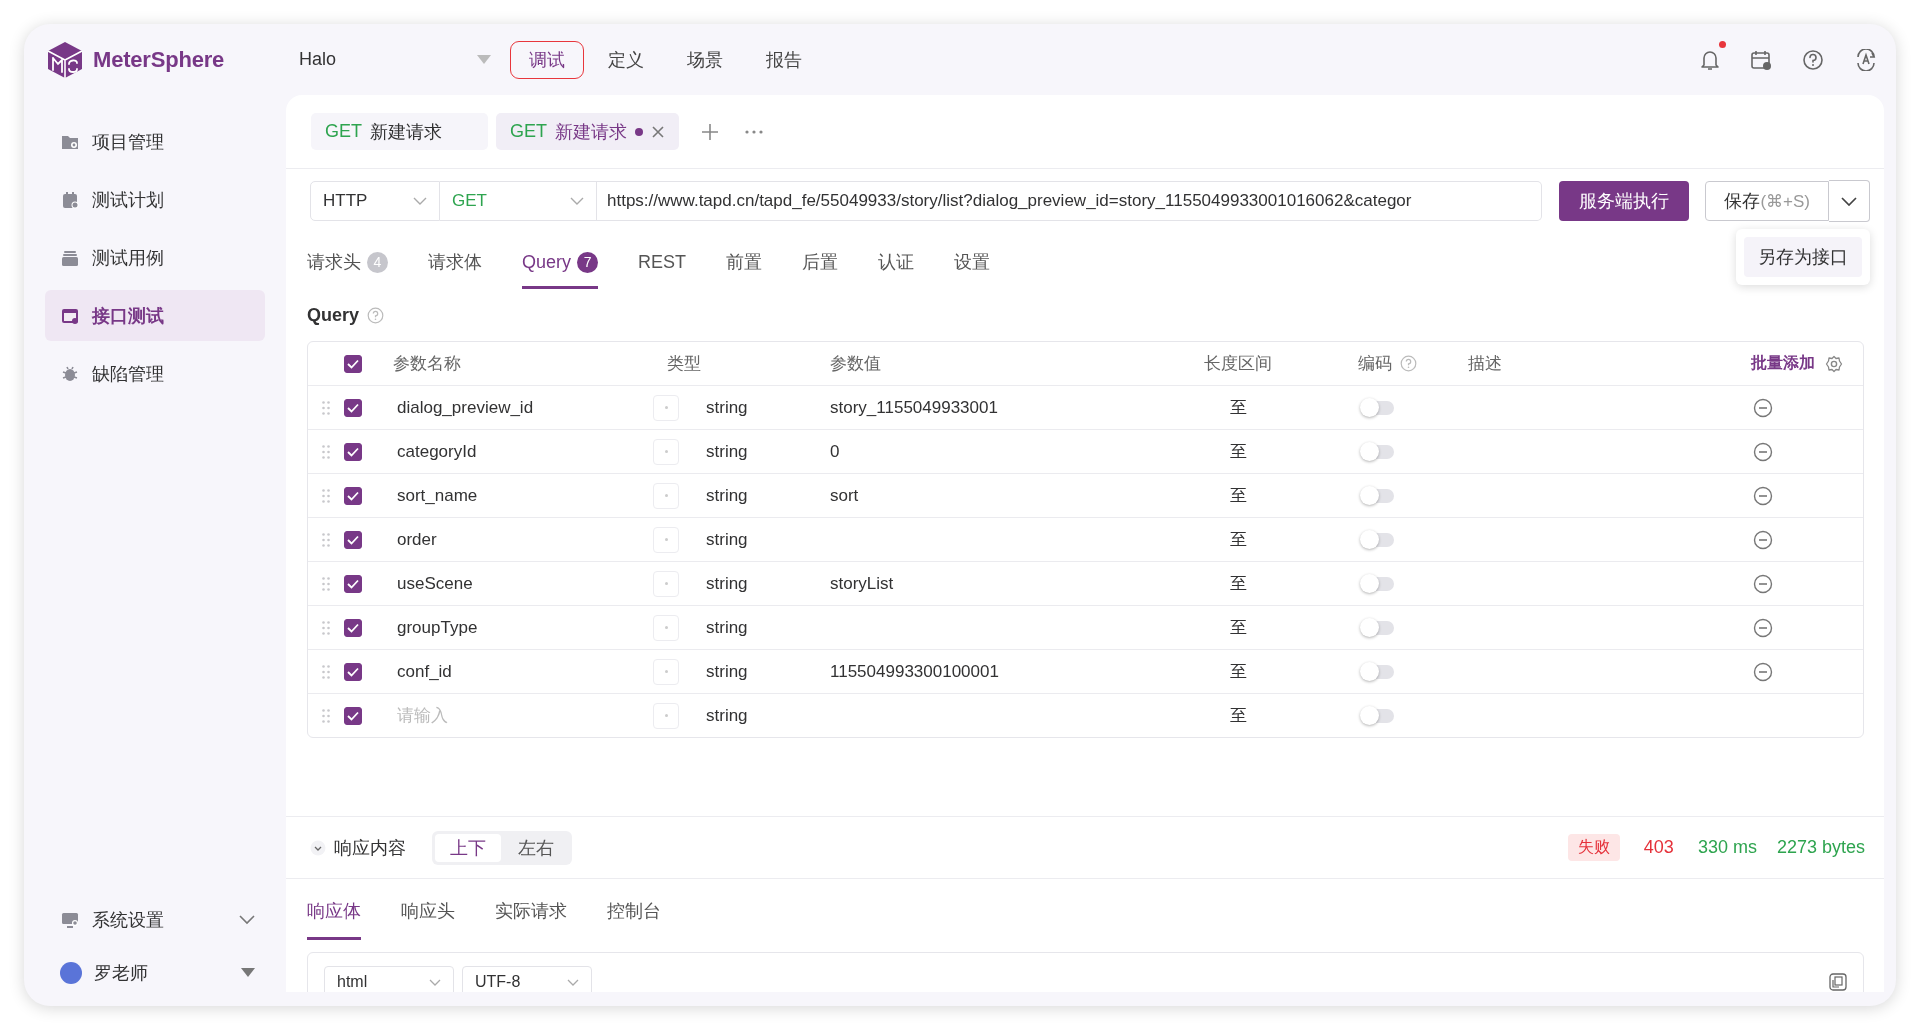  I want to click on dropdown-button, so click(1849, 201).